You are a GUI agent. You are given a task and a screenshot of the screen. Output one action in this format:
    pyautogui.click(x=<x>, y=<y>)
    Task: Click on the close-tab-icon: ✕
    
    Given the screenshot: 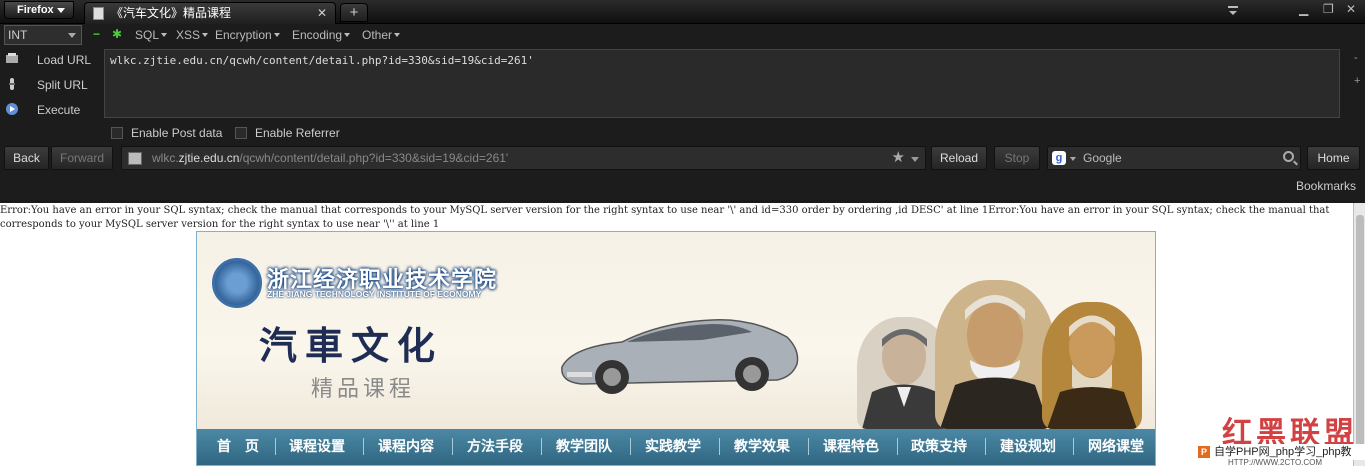 What is the action you would take?
    pyautogui.click(x=322, y=13)
    